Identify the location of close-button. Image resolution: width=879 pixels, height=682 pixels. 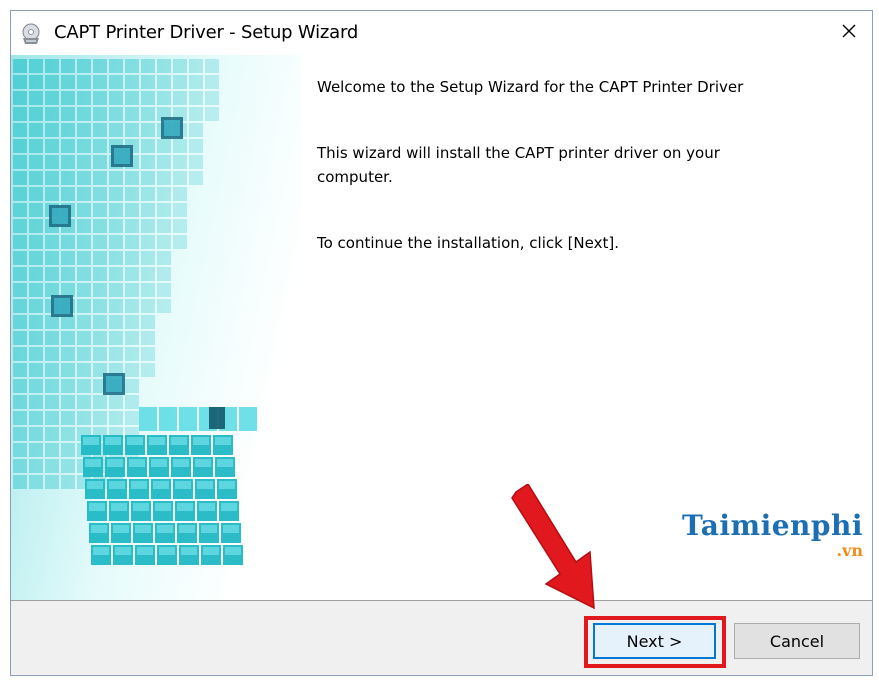
(849, 33).